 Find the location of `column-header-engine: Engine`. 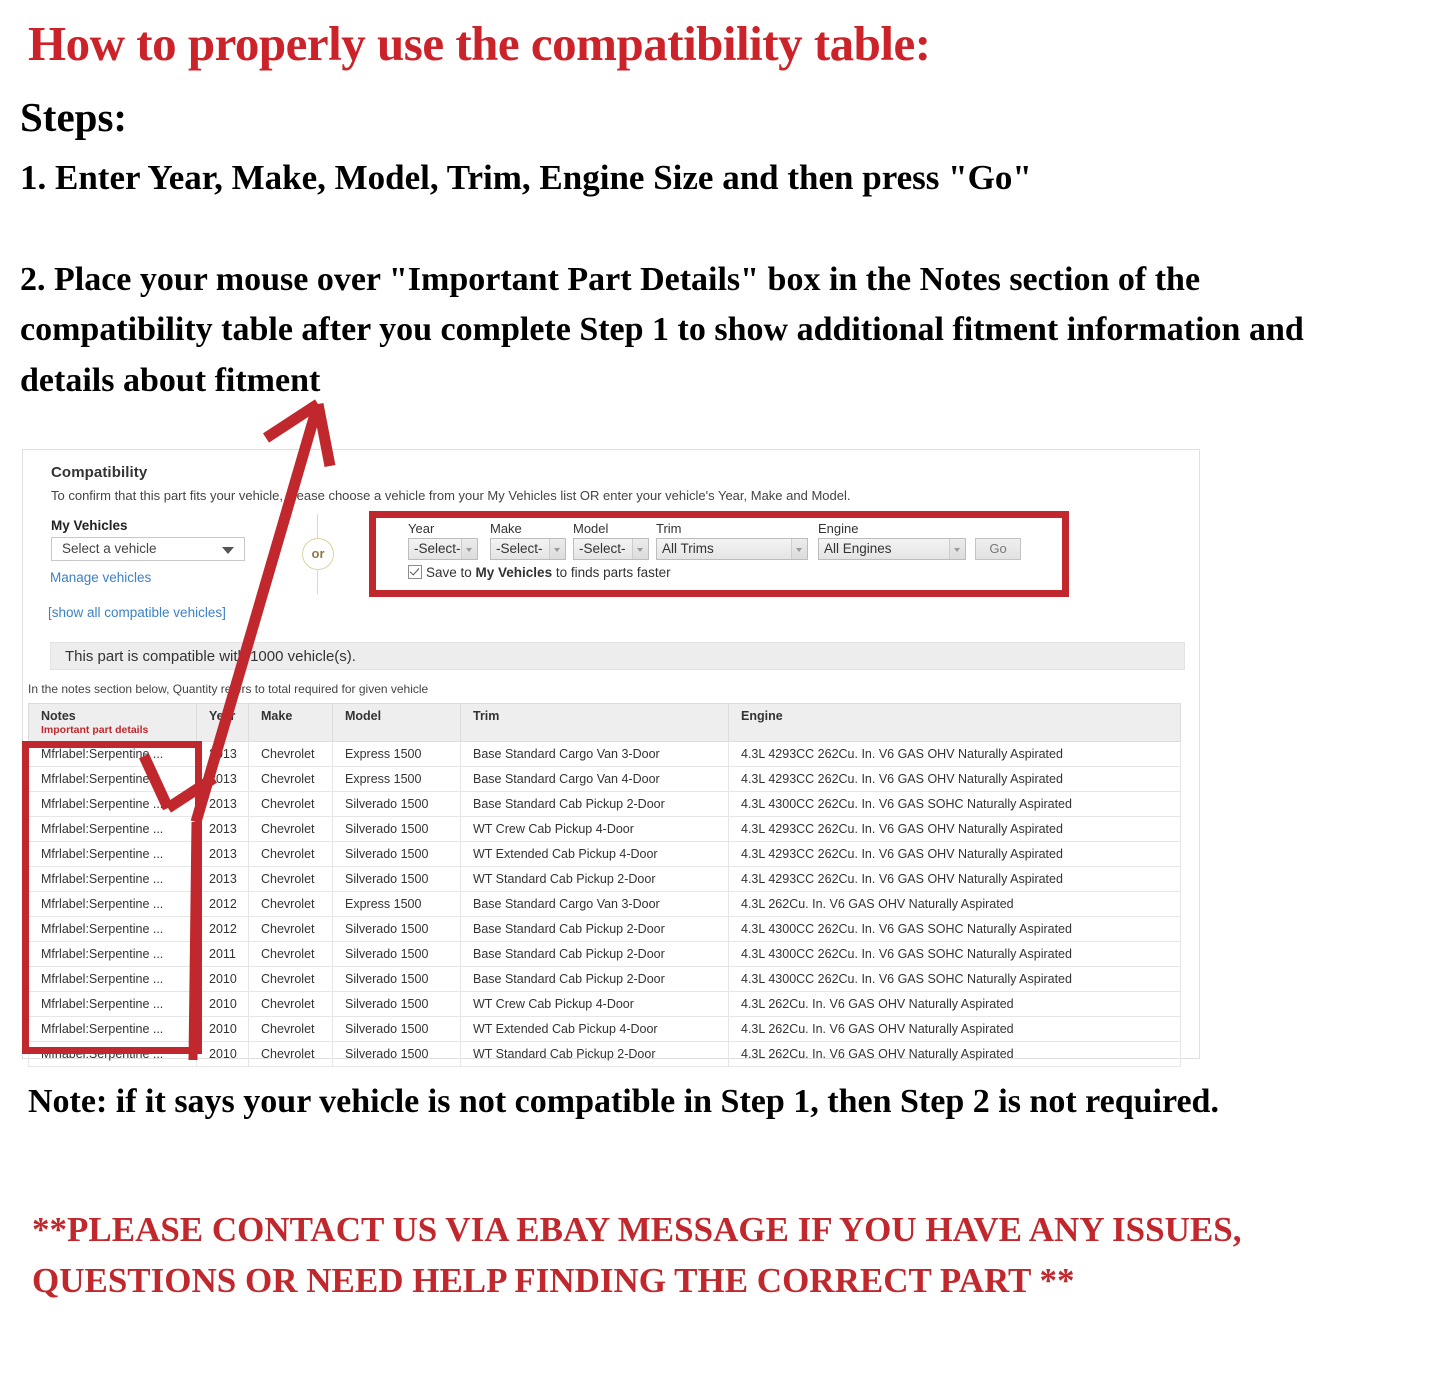

column-header-engine: Engine is located at coordinates (954, 722).